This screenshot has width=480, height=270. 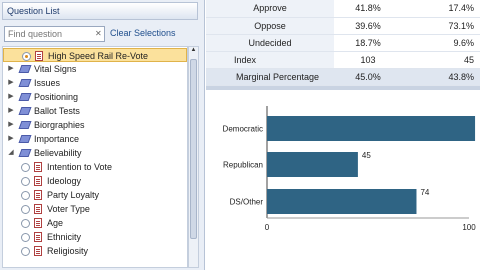 What do you see at coordinates (95, 223) in the screenshot?
I see `tree-item-age: Age` at bounding box center [95, 223].